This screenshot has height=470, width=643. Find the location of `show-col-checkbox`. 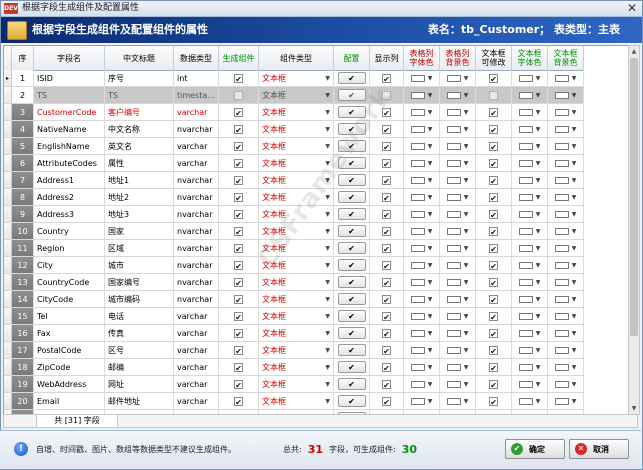

show-col-checkbox is located at coordinates (386, 95).